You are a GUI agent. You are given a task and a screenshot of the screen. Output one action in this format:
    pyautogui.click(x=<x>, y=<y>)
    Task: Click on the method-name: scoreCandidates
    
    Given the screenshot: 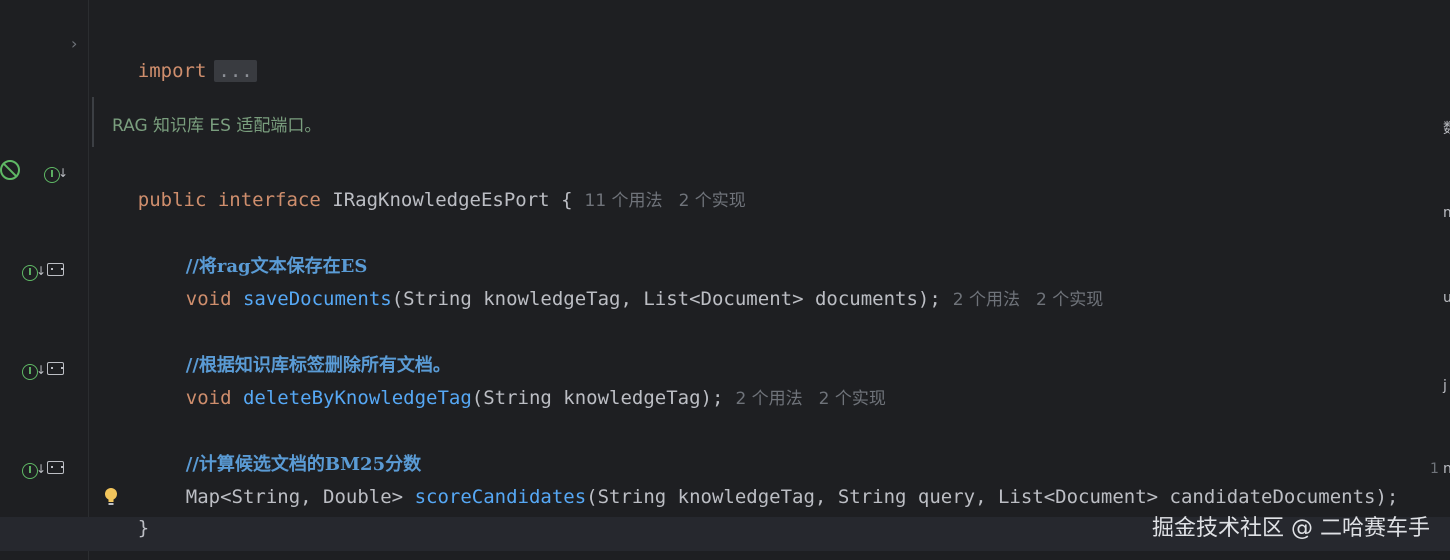 What is the action you would take?
    pyautogui.click(x=500, y=497)
    